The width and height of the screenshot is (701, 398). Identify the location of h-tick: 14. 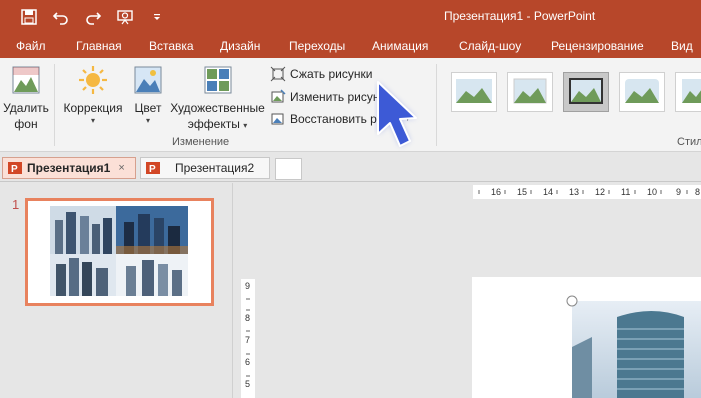
(548, 192).